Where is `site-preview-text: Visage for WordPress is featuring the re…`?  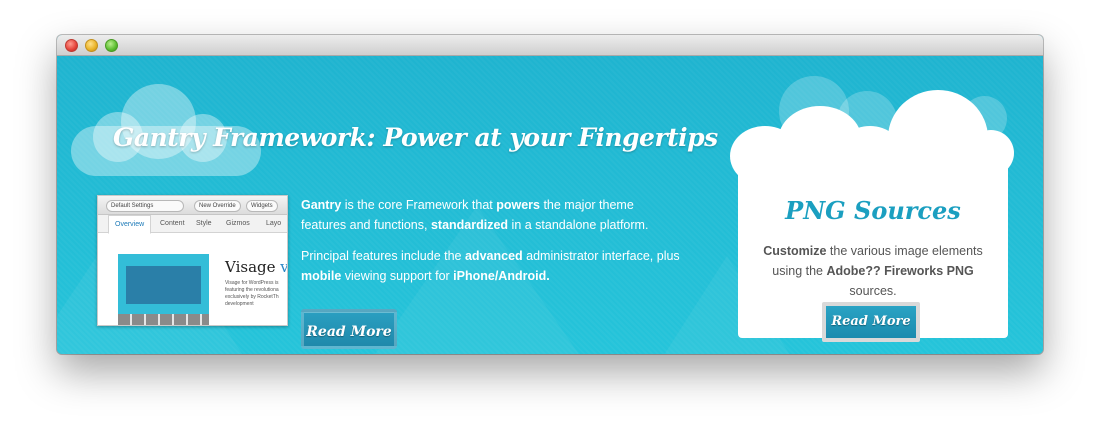 site-preview-text: Visage for WordPress is featuring the re… is located at coordinates (252, 293).